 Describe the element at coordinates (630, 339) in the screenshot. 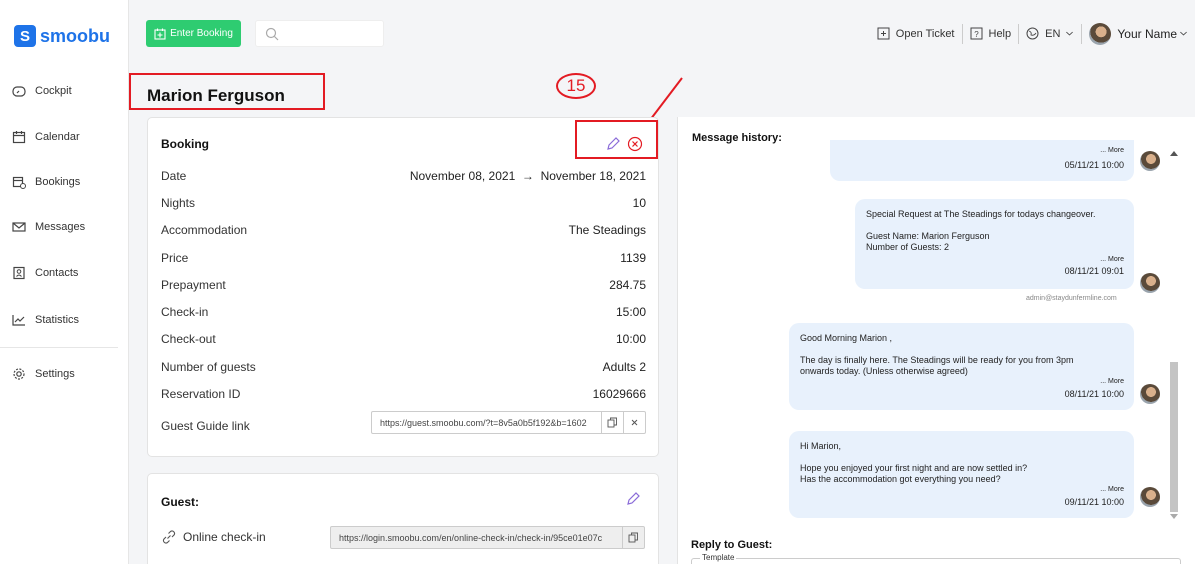

I see `row-value: 10:00` at that location.